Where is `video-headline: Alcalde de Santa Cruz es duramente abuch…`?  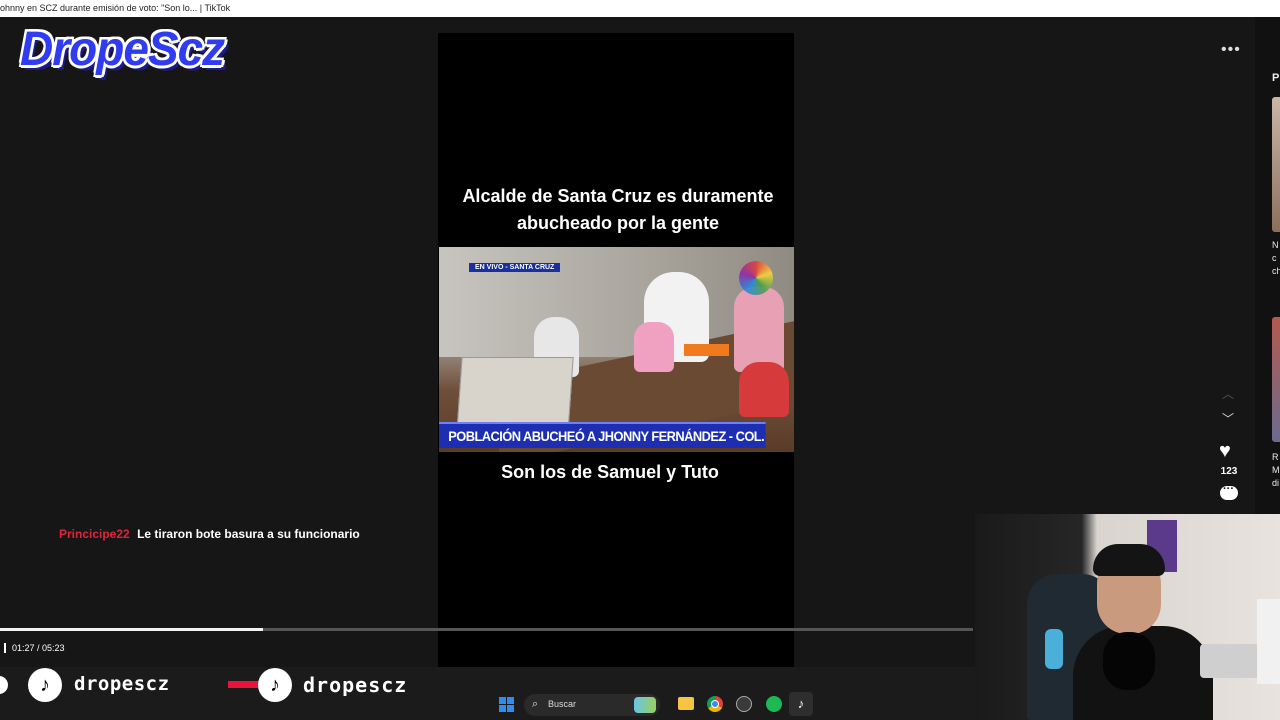
video-headline: Alcalde de Santa Cruz es duramente abuch… is located at coordinates (618, 209).